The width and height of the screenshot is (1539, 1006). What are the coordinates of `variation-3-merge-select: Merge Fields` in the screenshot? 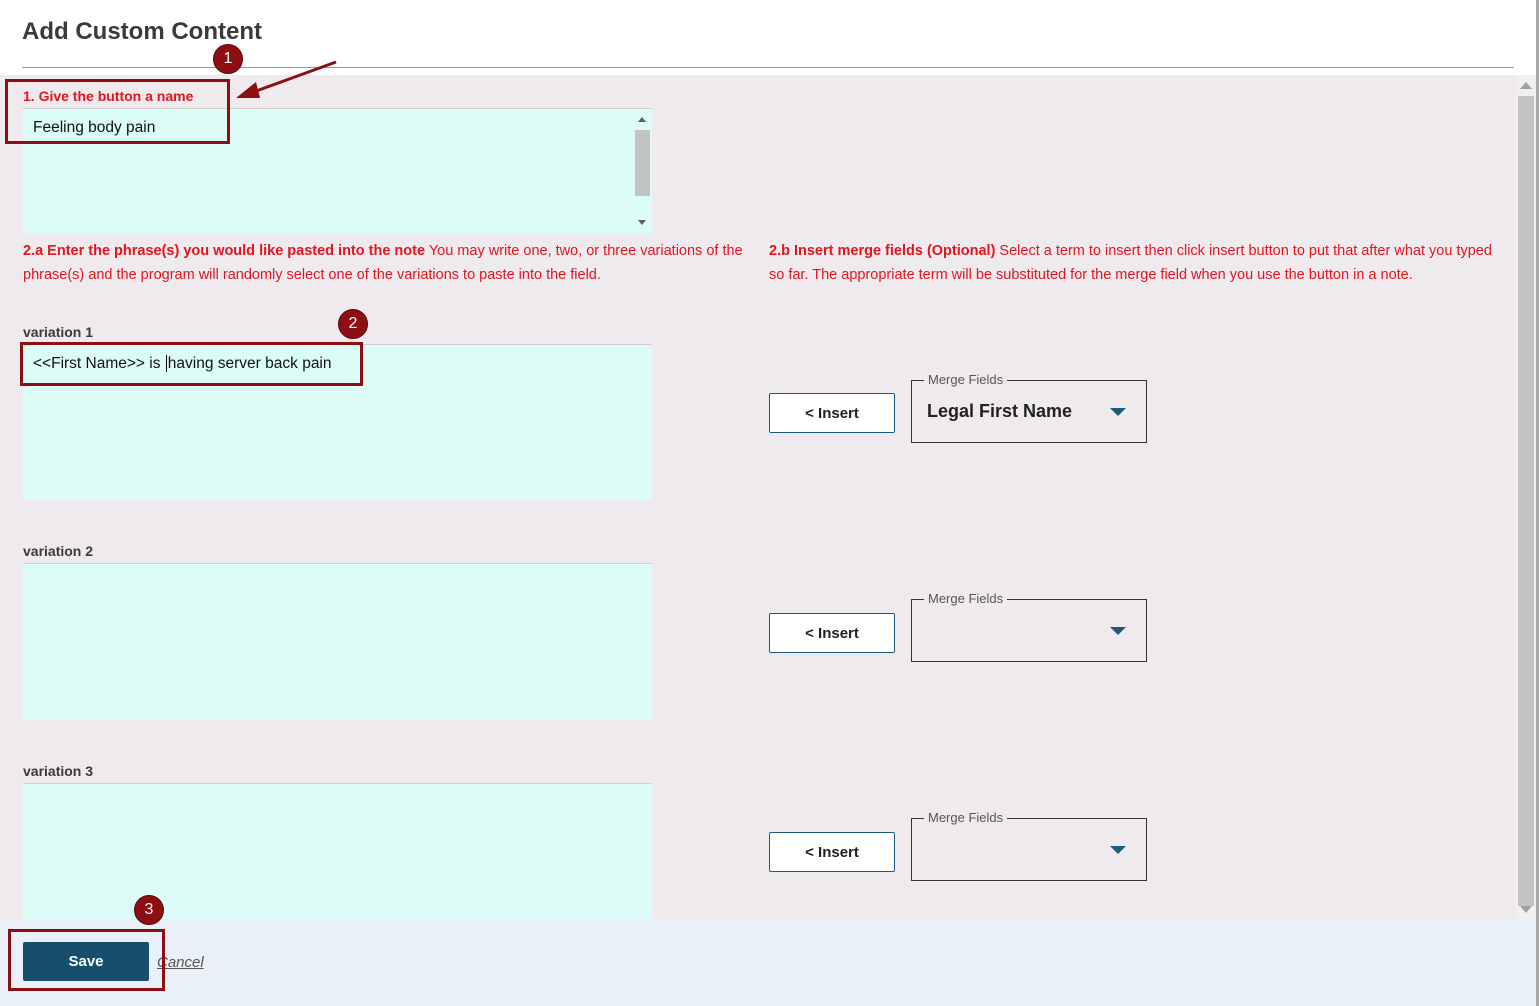 It's located at (1029, 845).